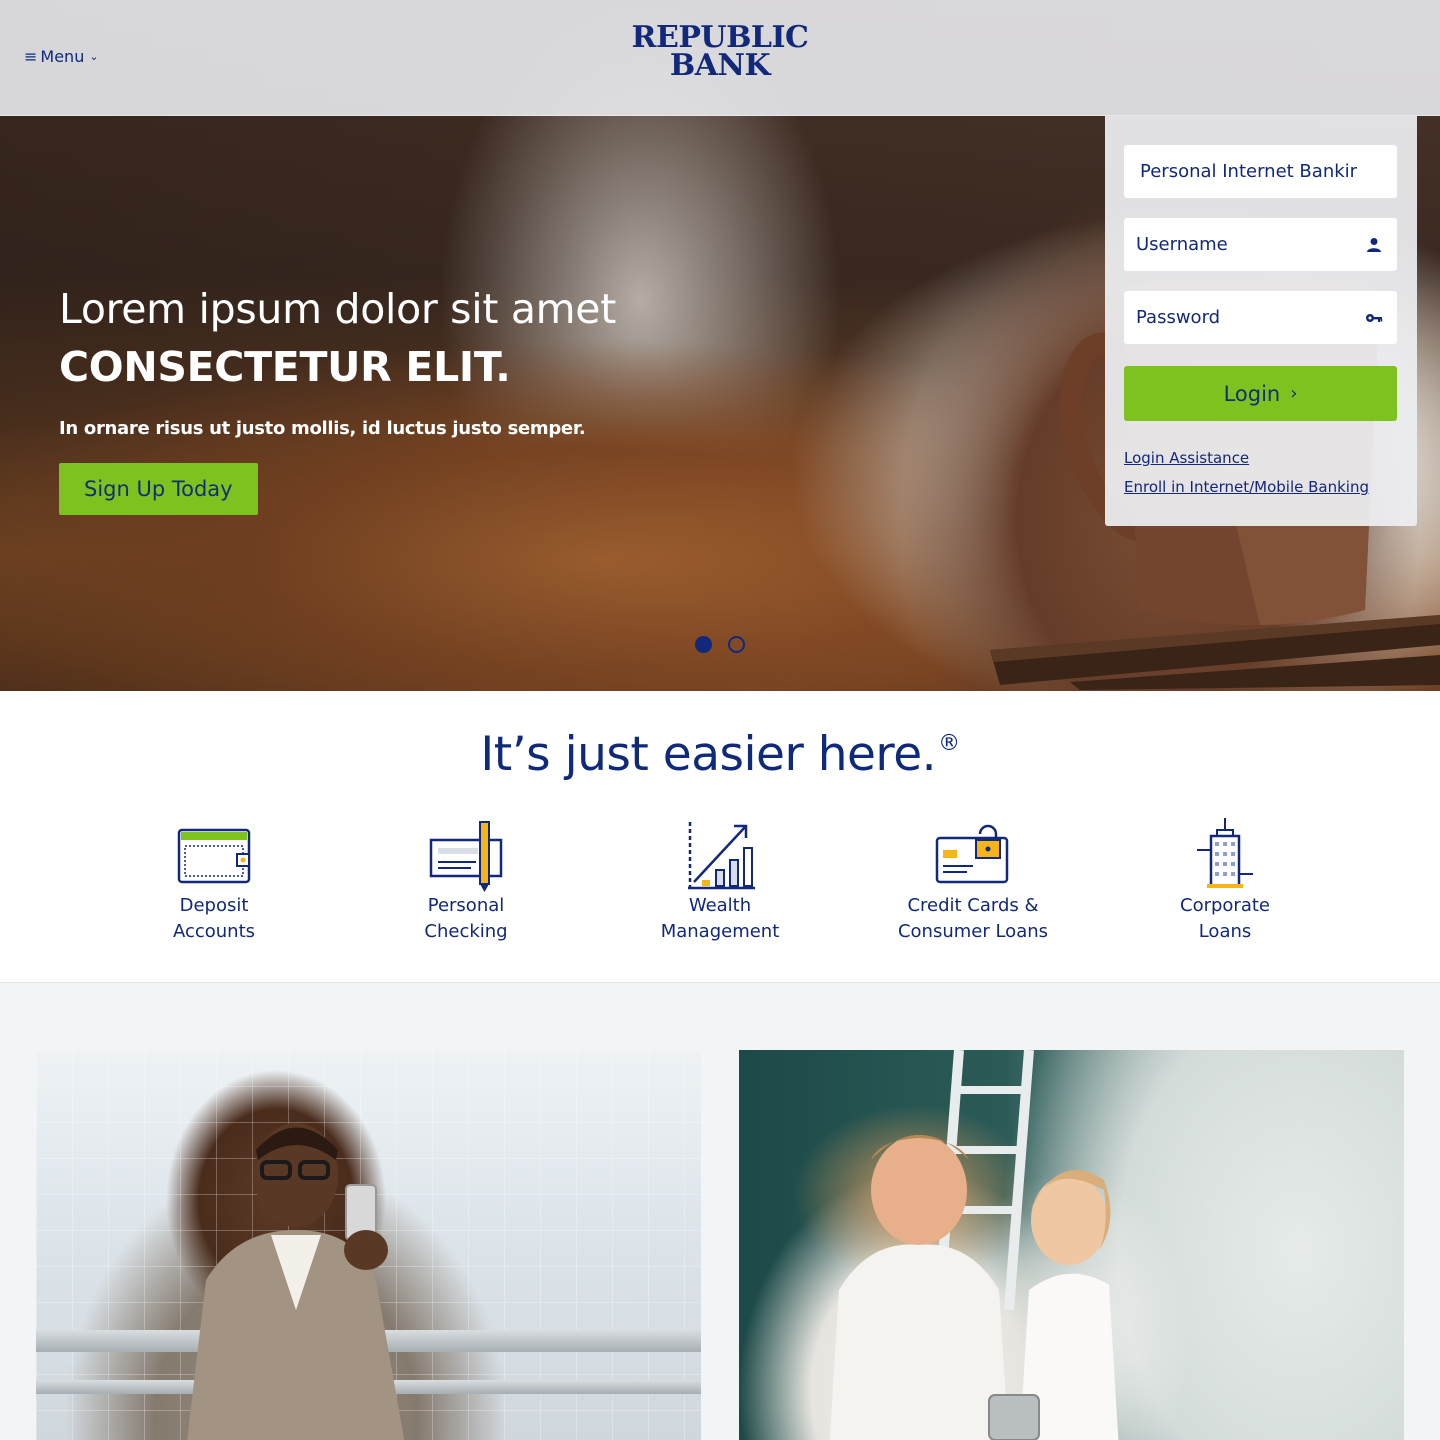 This screenshot has height=1440, width=1440. What do you see at coordinates (974, 1287) in the screenshot?
I see `father-daughter-figure` at bounding box center [974, 1287].